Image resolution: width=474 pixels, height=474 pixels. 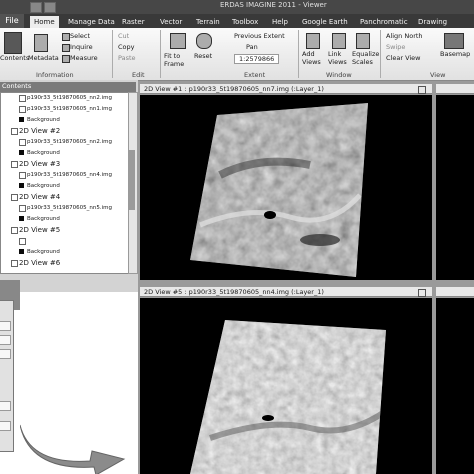 I want to click on inquire-button: Inquire, so click(x=81, y=47).